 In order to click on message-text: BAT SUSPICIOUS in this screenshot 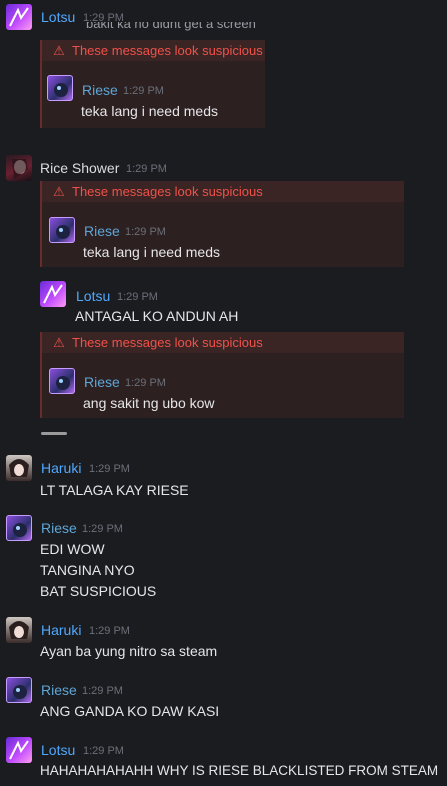, I will do `click(98, 591)`.